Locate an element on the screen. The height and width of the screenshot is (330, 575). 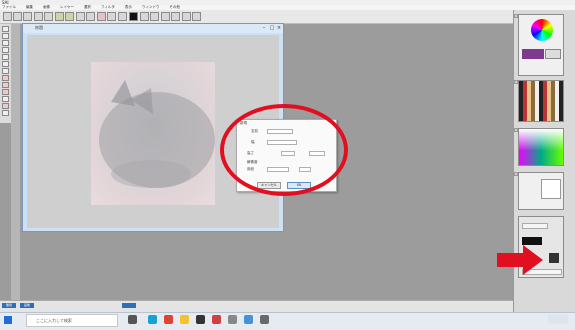
search-input: ここに入力して検索 is located at coordinates (72, 320).